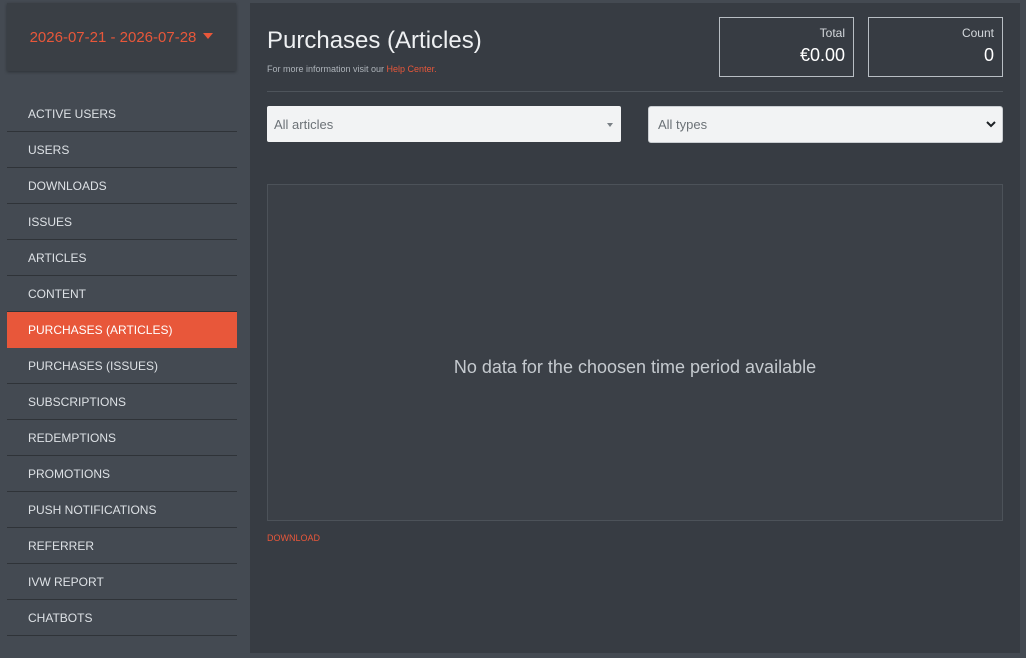 This screenshot has width=1026, height=658. What do you see at coordinates (683, 124) in the screenshot?
I see `types-select-value: All types` at bounding box center [683, 124].